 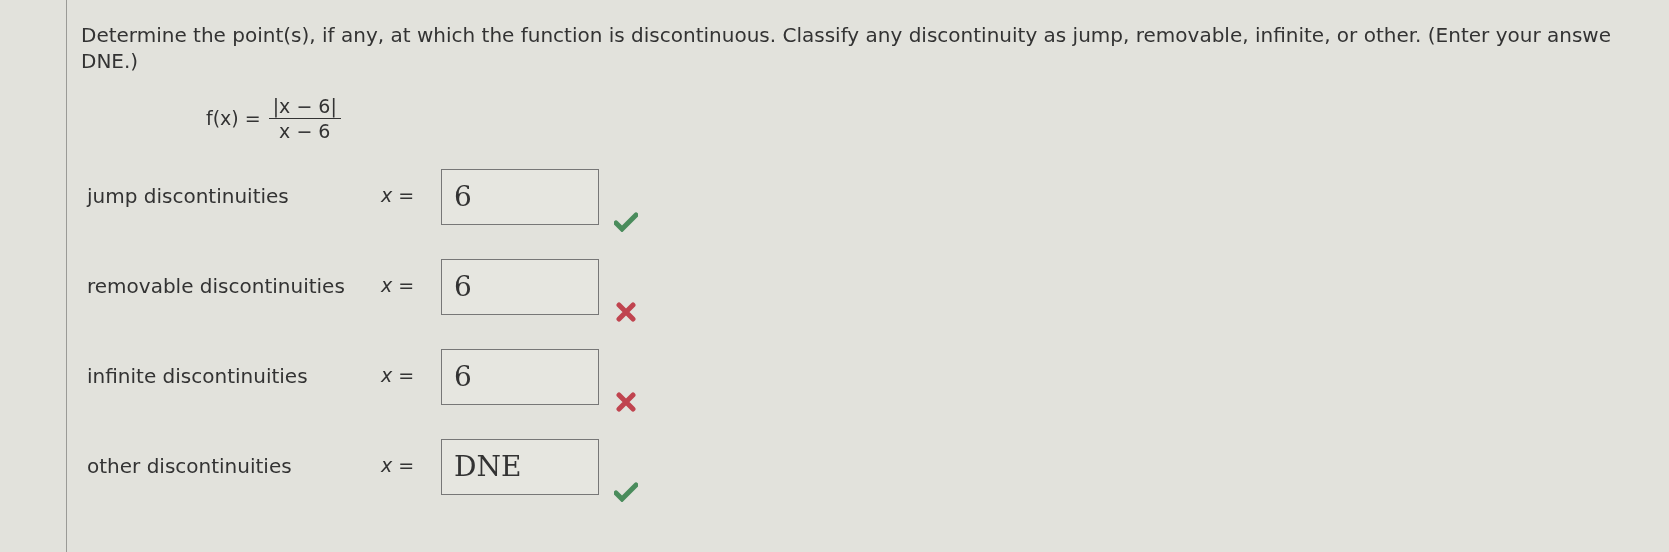 What do you see at coordinates (233, 119) in the screenshot?
I see `function-label: f(x) =` at bounding box center [233, 119].